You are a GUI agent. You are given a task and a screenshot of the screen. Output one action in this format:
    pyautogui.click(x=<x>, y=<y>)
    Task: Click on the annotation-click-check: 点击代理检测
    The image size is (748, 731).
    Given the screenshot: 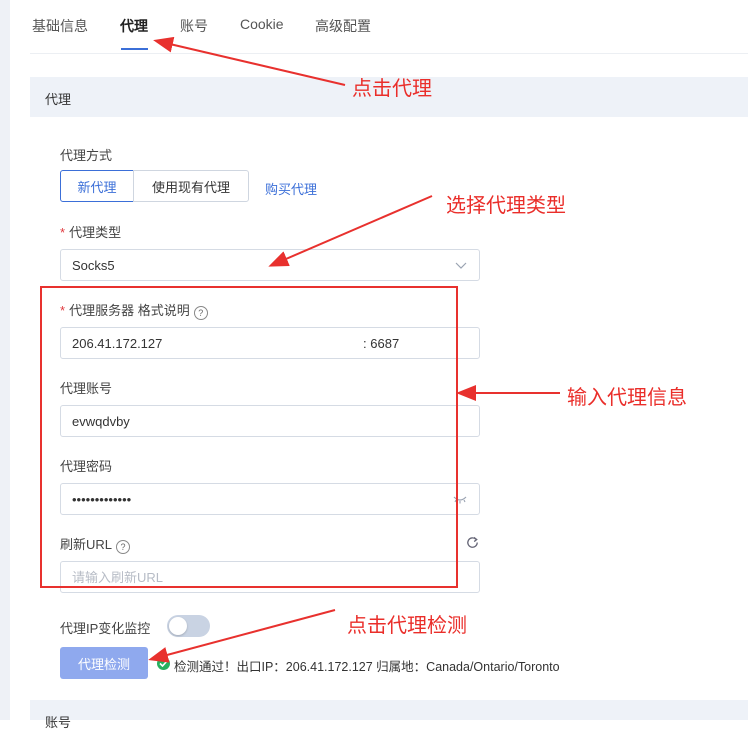 What is the action you would take?
    pyautogui.click(x=407, y=626)
    